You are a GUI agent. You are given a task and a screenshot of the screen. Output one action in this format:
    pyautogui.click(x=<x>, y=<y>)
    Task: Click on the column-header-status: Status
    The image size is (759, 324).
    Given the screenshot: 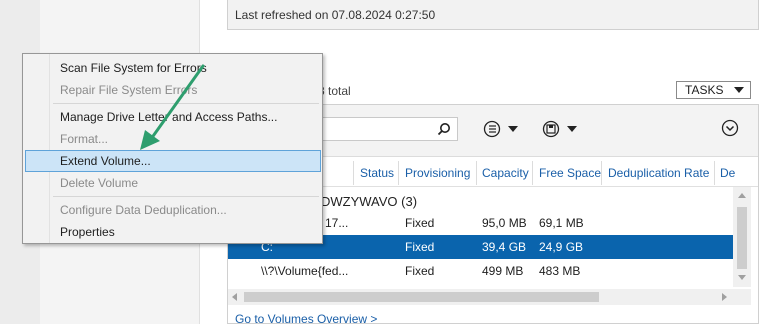 What is the action you would take?
    pyautogui.click(x=377, y=173)
    